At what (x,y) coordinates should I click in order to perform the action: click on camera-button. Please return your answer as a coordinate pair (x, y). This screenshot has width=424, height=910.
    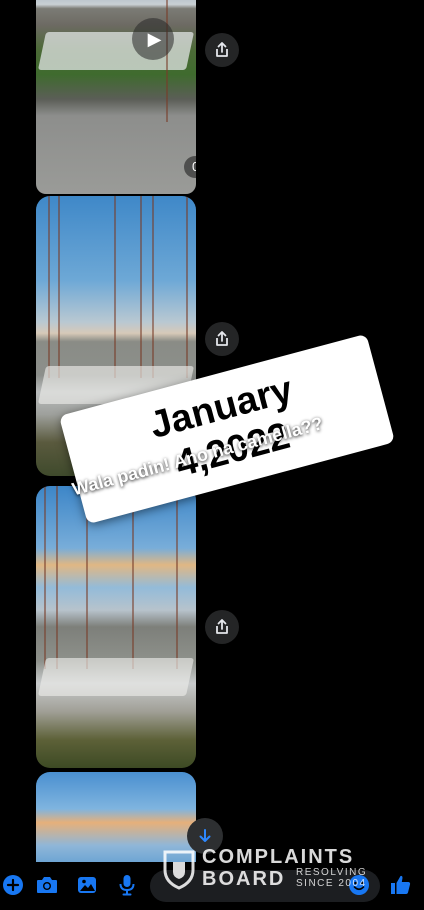
    Looking at the image, I should click on (47, 885).